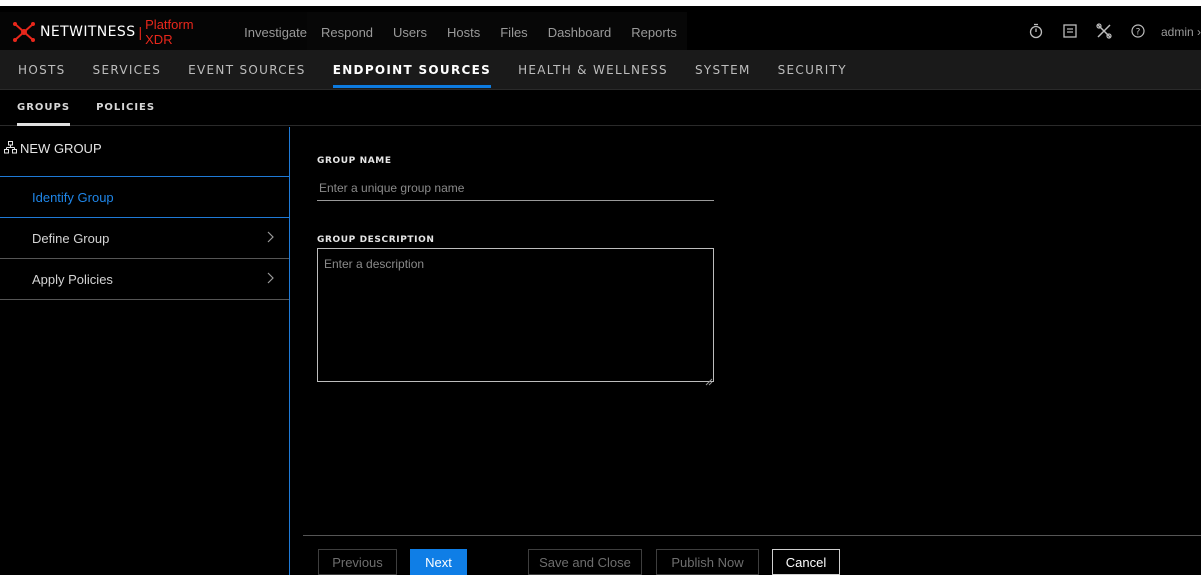 This screenshot has height=575, width=1201. What do you see at coordinates (44, 108) in the screenshot?
I see `tab-groups: GROUPS` at bounding box center [44, 108].